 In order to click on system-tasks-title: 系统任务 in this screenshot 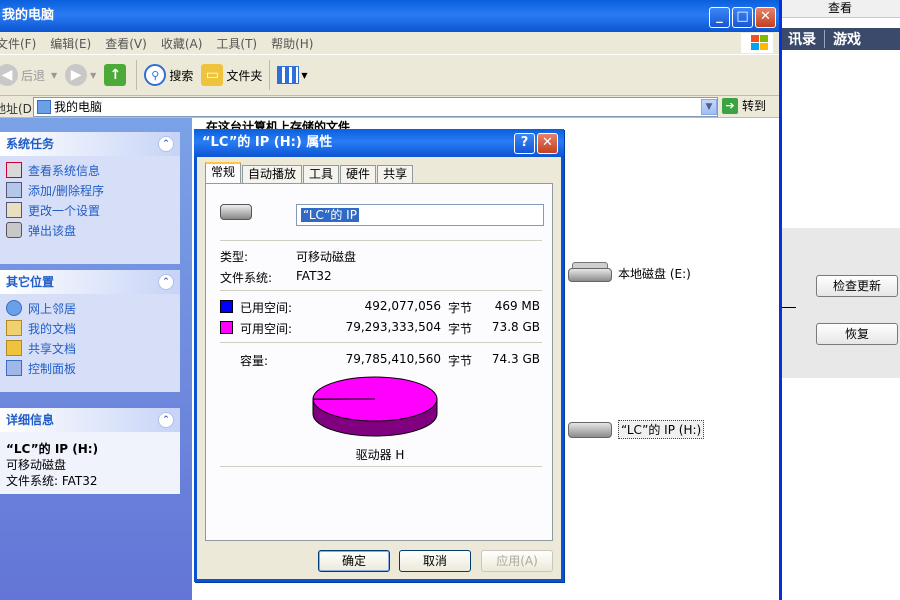, I will do `click(30, 144)`.